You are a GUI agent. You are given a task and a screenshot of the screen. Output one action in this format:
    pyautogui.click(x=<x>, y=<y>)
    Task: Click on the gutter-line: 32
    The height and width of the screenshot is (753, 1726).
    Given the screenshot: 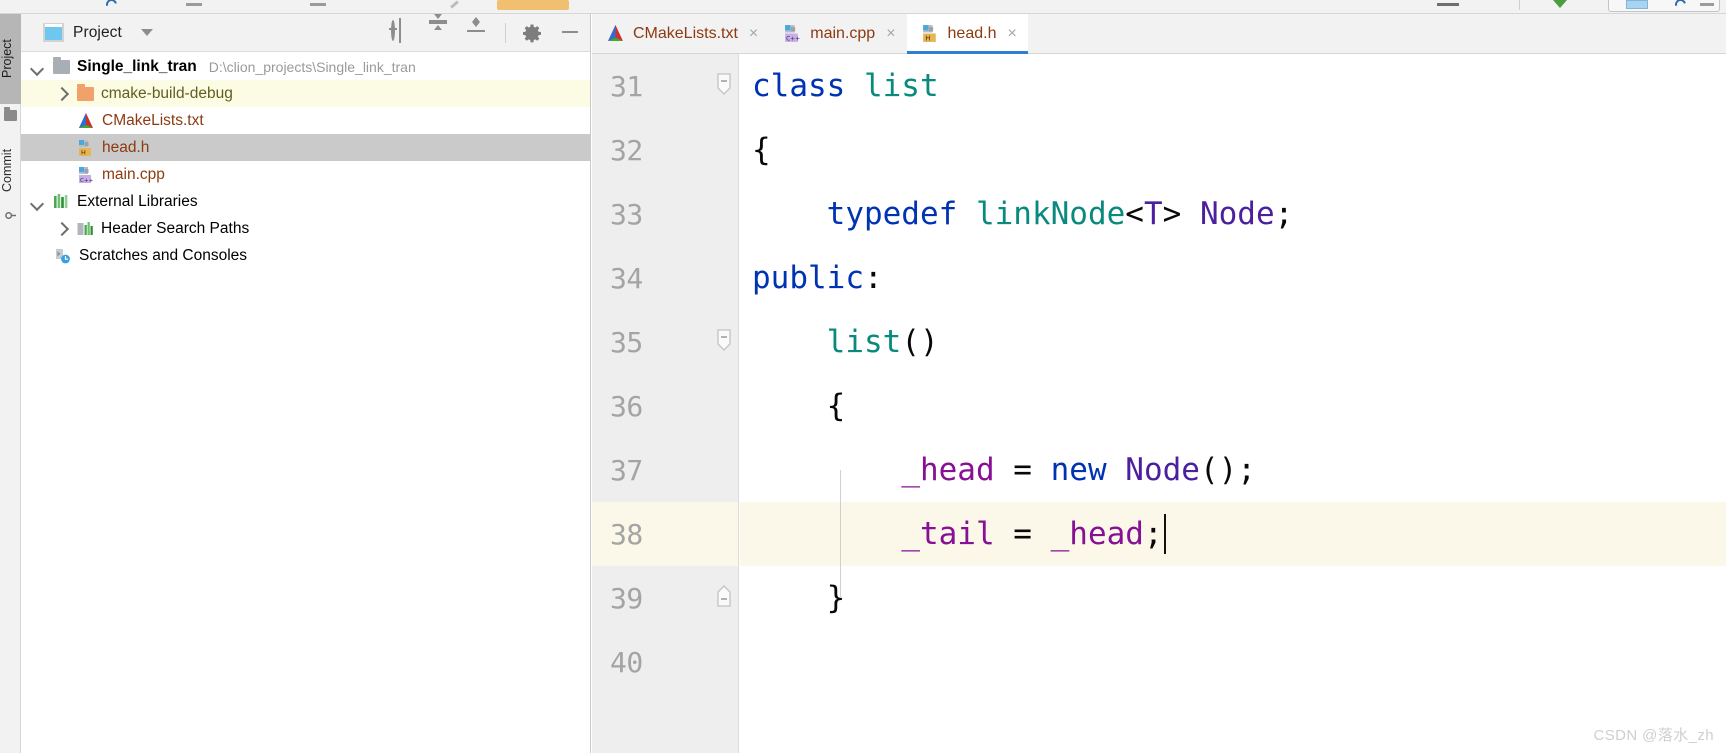 What is the action you would take?
    pyautogui.click(x=665, y=150)
    